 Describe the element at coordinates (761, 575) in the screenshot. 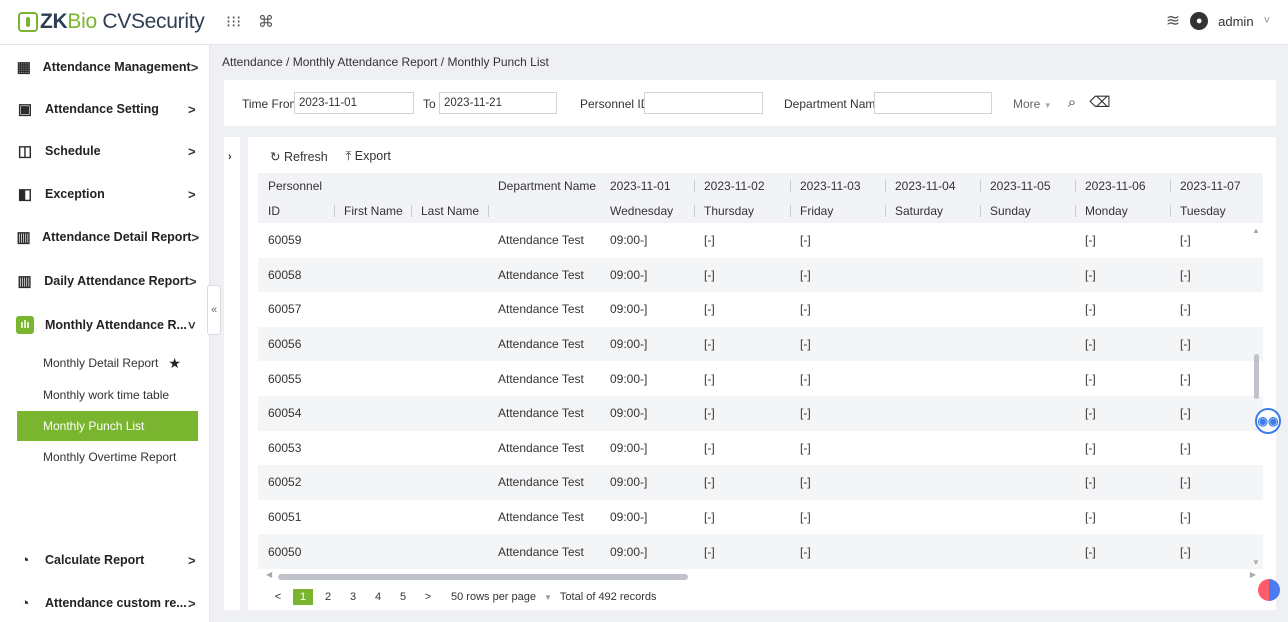

I see `horizontal-scrollbar: ◀ ▶` at that location.